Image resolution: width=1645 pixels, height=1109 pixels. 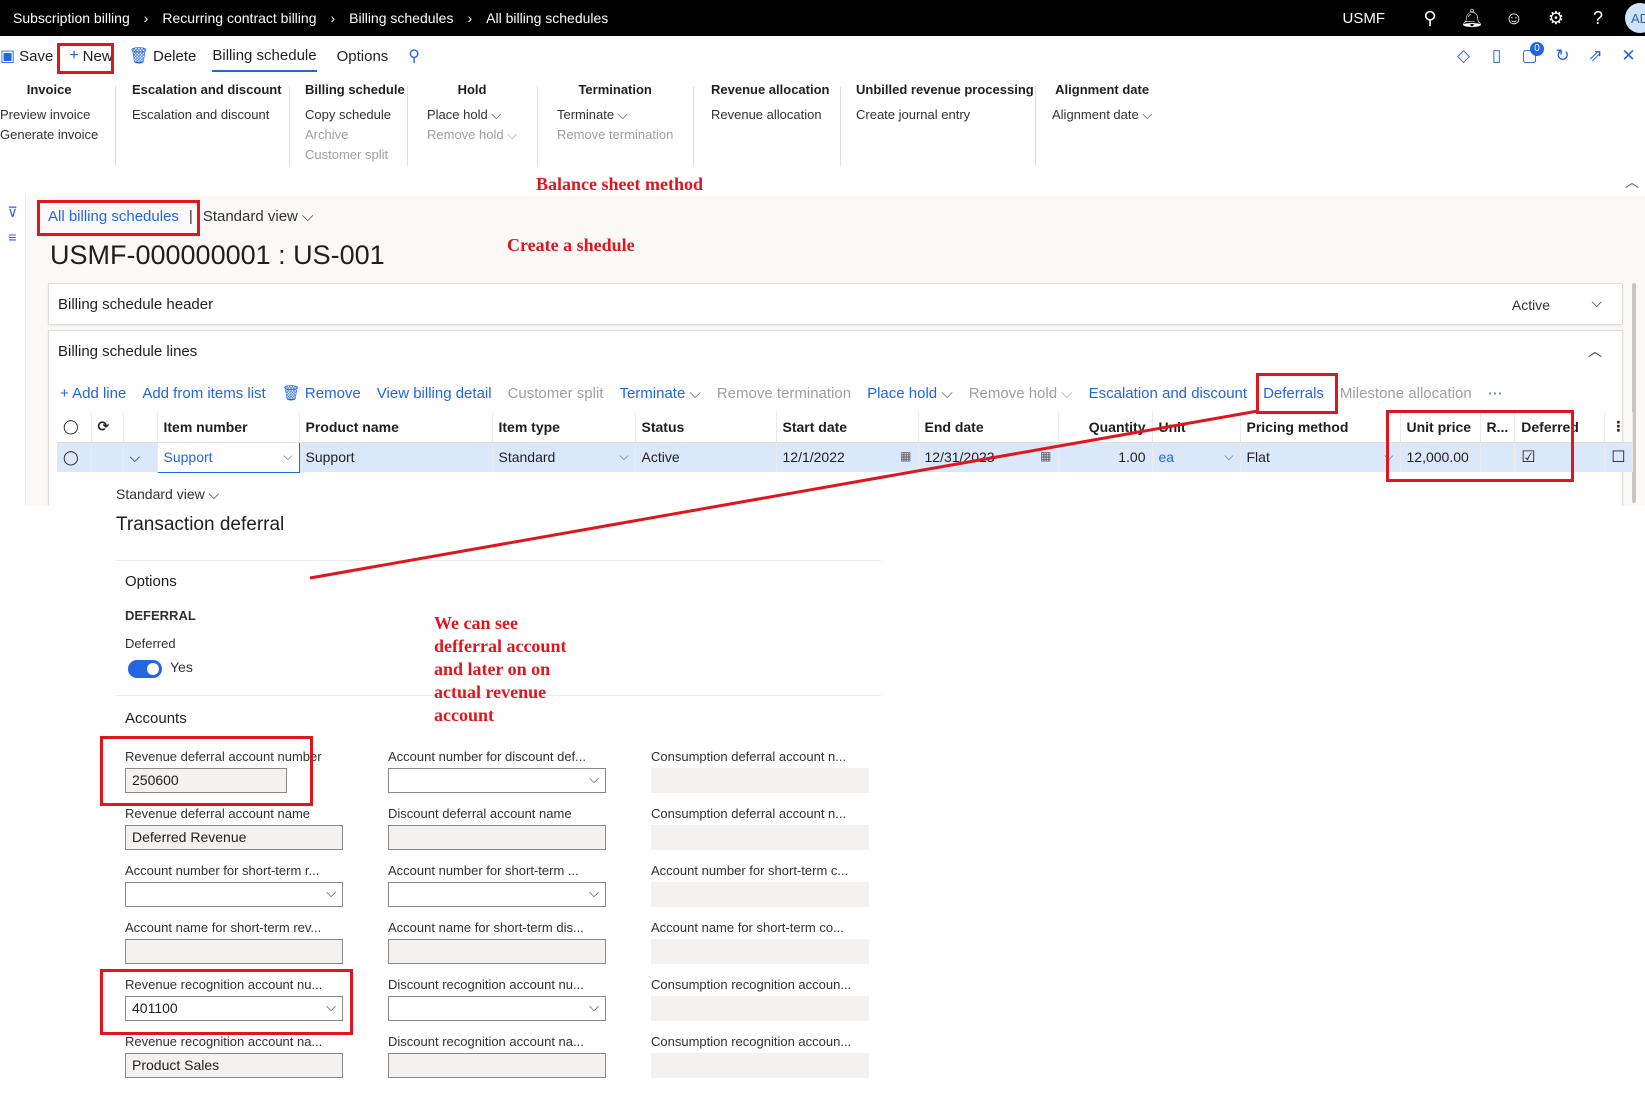 What do you see at coordinates (239, 18) in the screenshot?
I see `breadcrumb-item: Recurring contract billing` at bounding box center [239, 18].